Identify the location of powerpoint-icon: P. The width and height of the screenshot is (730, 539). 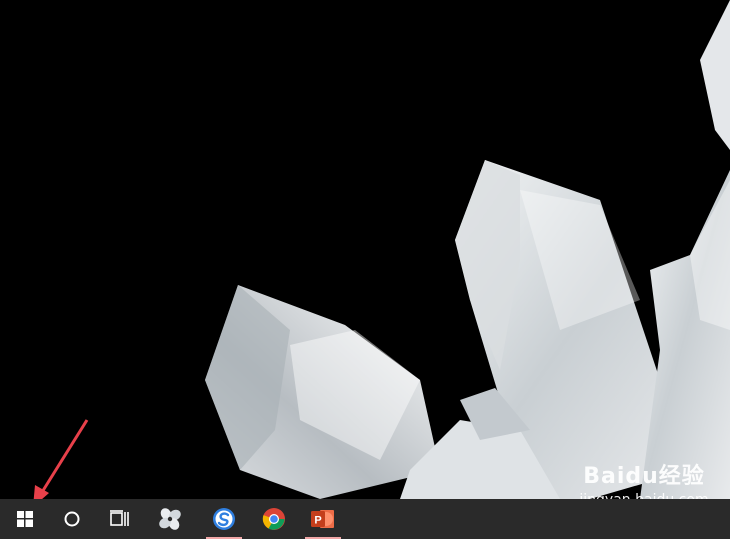
(322, 519).